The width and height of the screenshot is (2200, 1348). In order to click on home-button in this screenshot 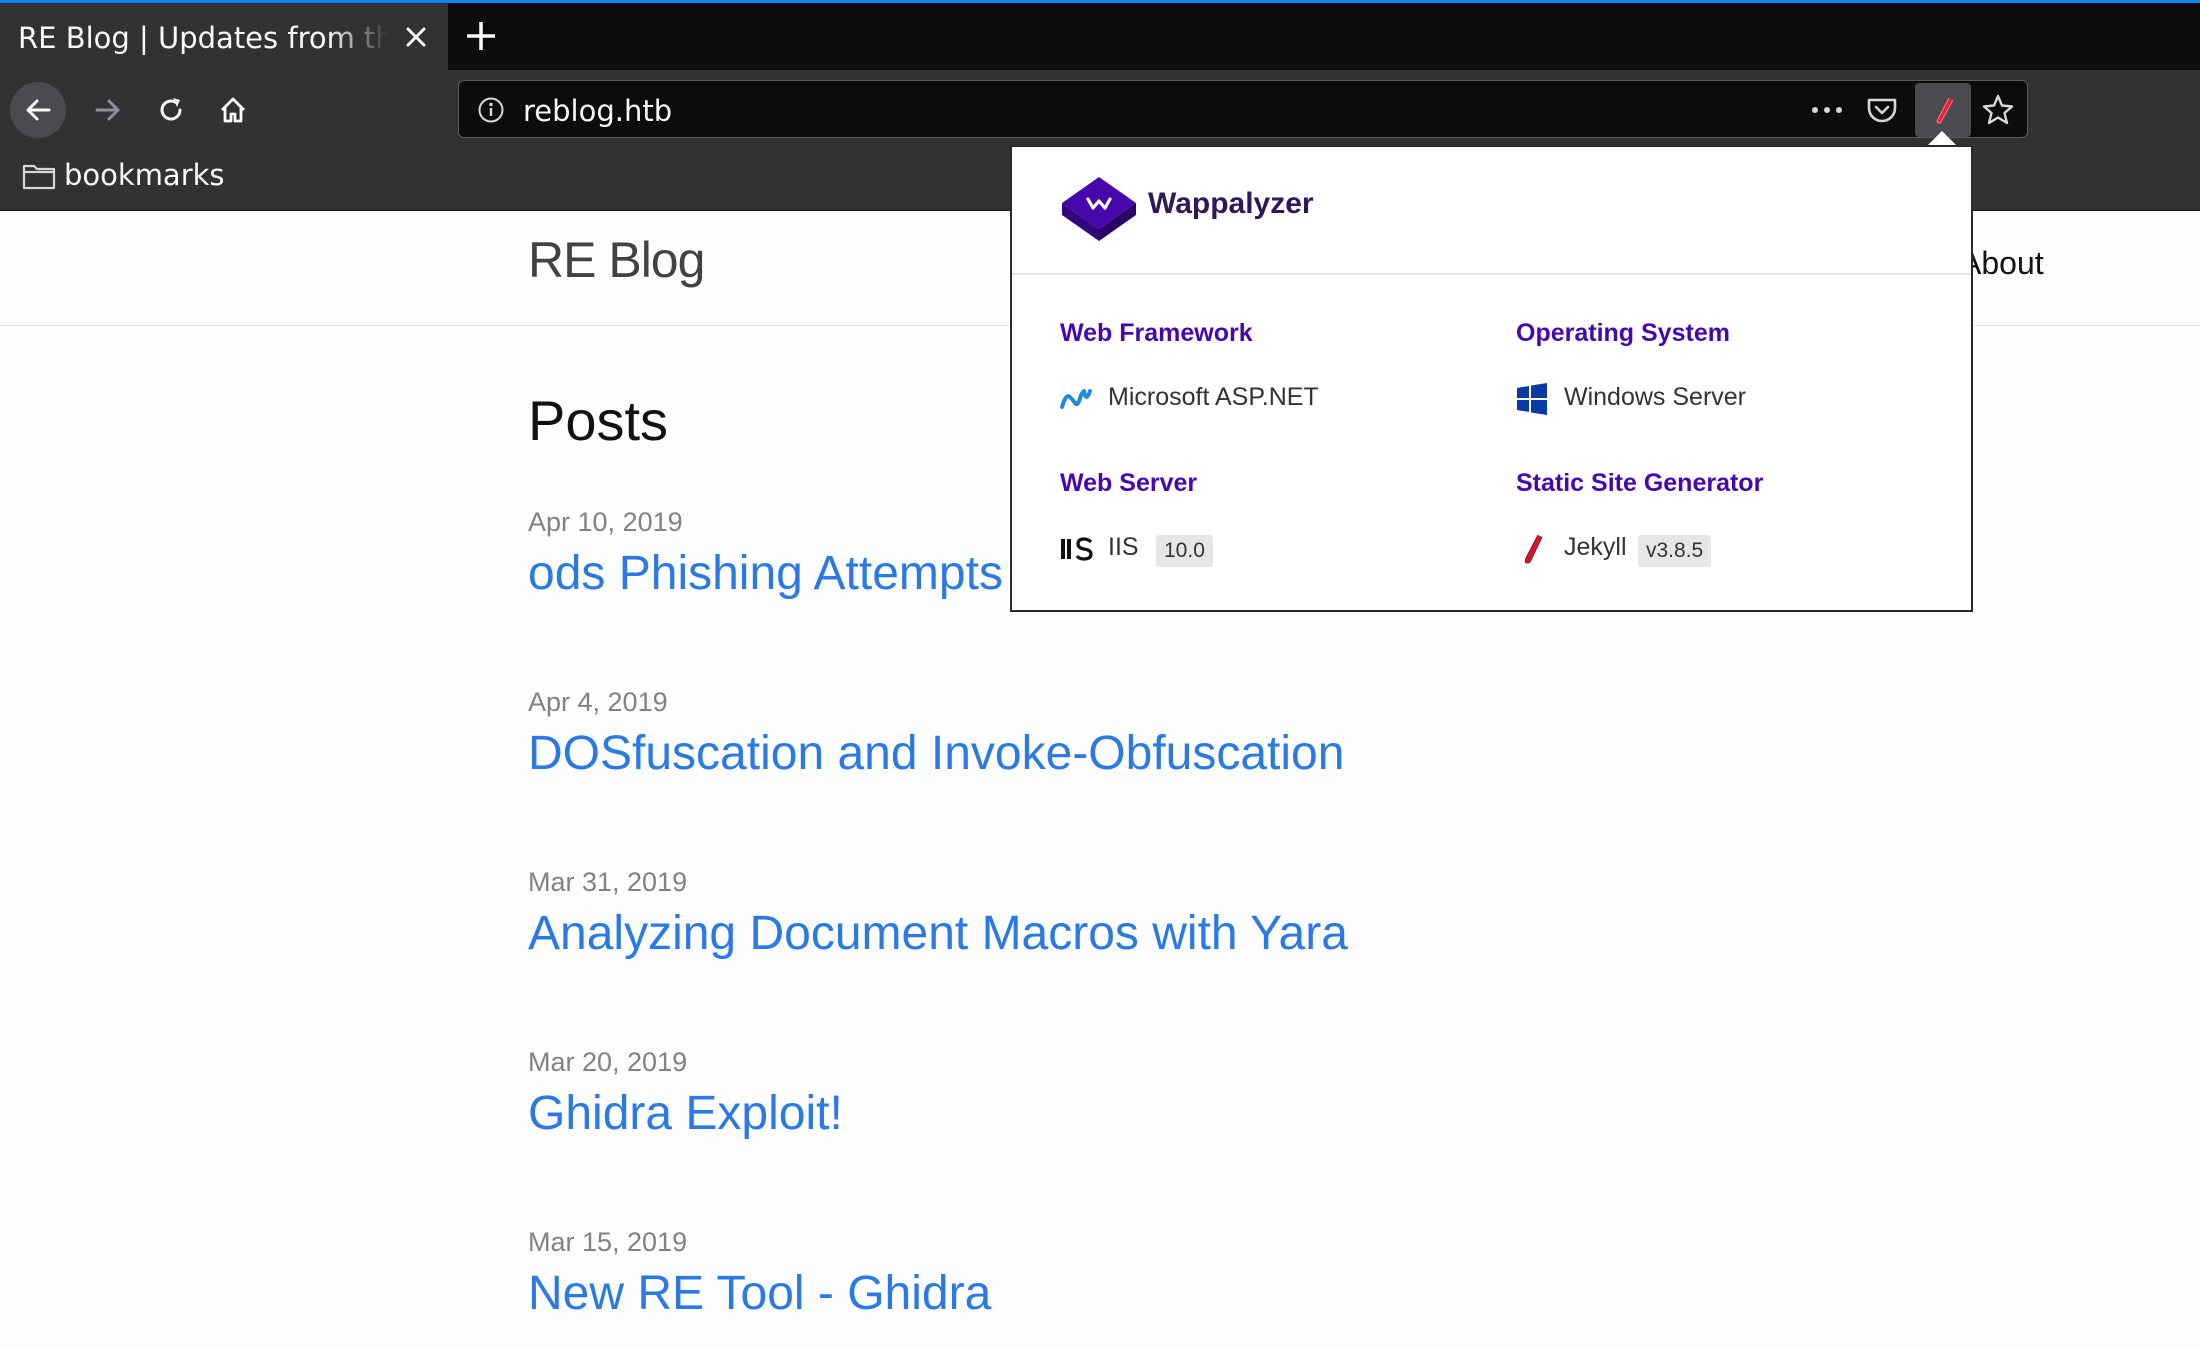, I will do `click(233, 110)`.